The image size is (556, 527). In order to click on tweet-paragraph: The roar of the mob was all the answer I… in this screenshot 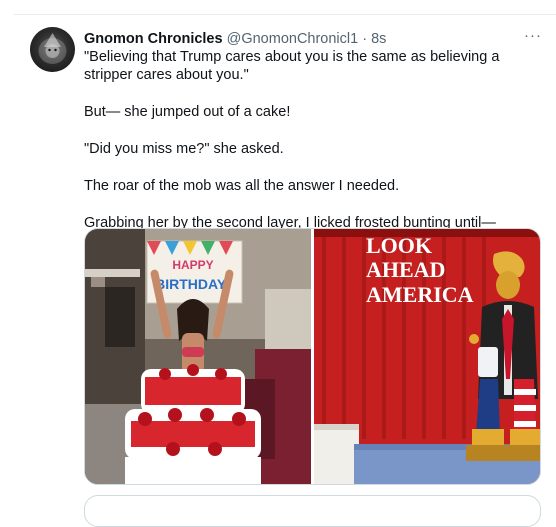, I will do `click(242, 186)`.